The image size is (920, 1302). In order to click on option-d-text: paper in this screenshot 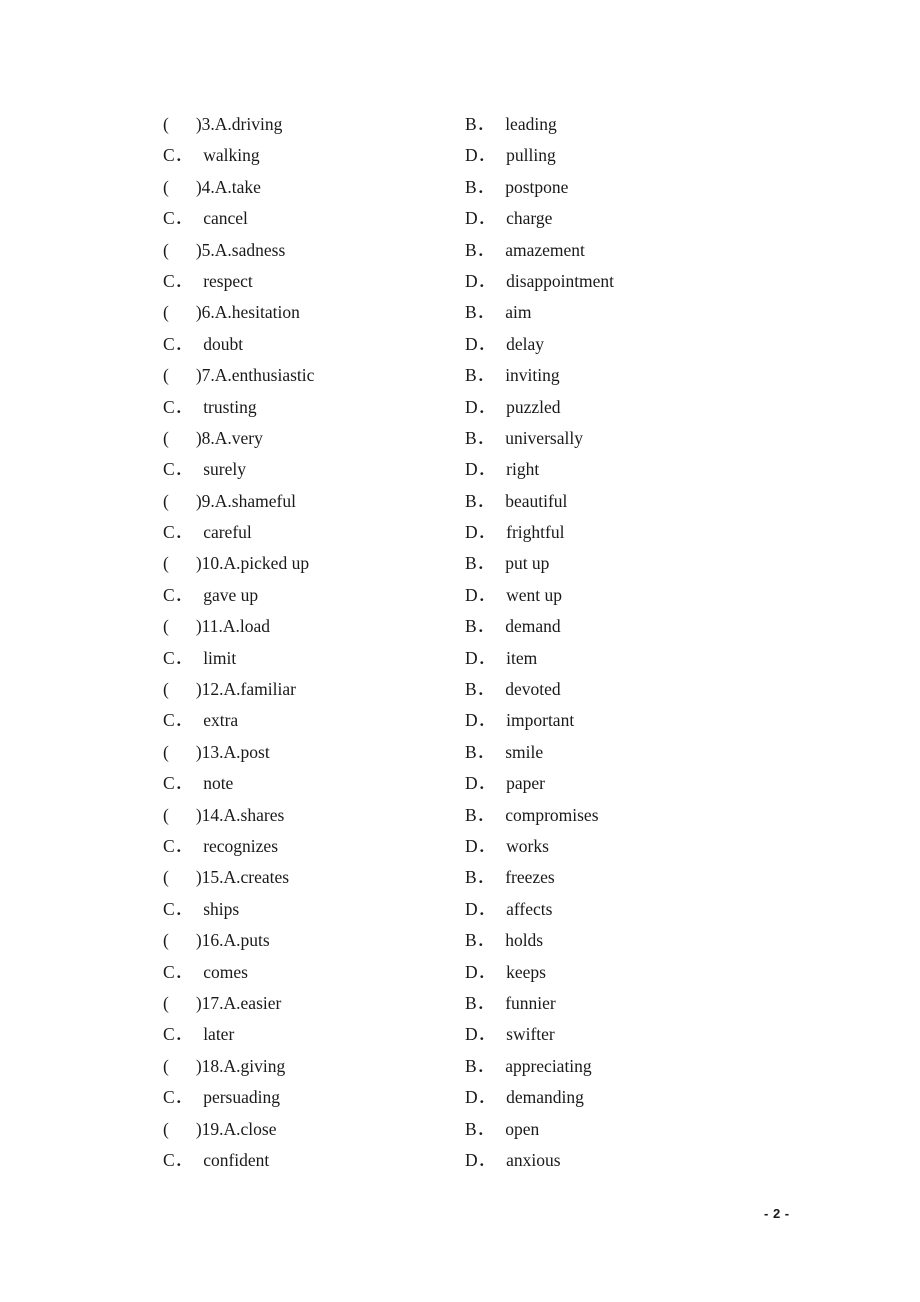, I will do `click(525, 783)`.